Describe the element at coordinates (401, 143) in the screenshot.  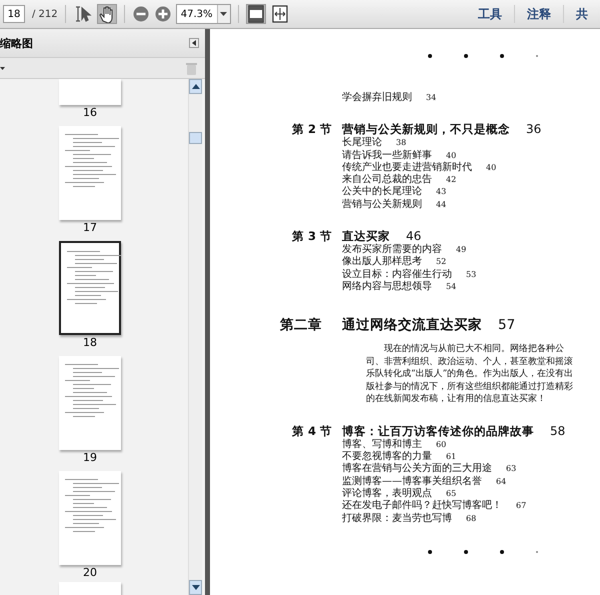
I see `page-number: 38` at that location.